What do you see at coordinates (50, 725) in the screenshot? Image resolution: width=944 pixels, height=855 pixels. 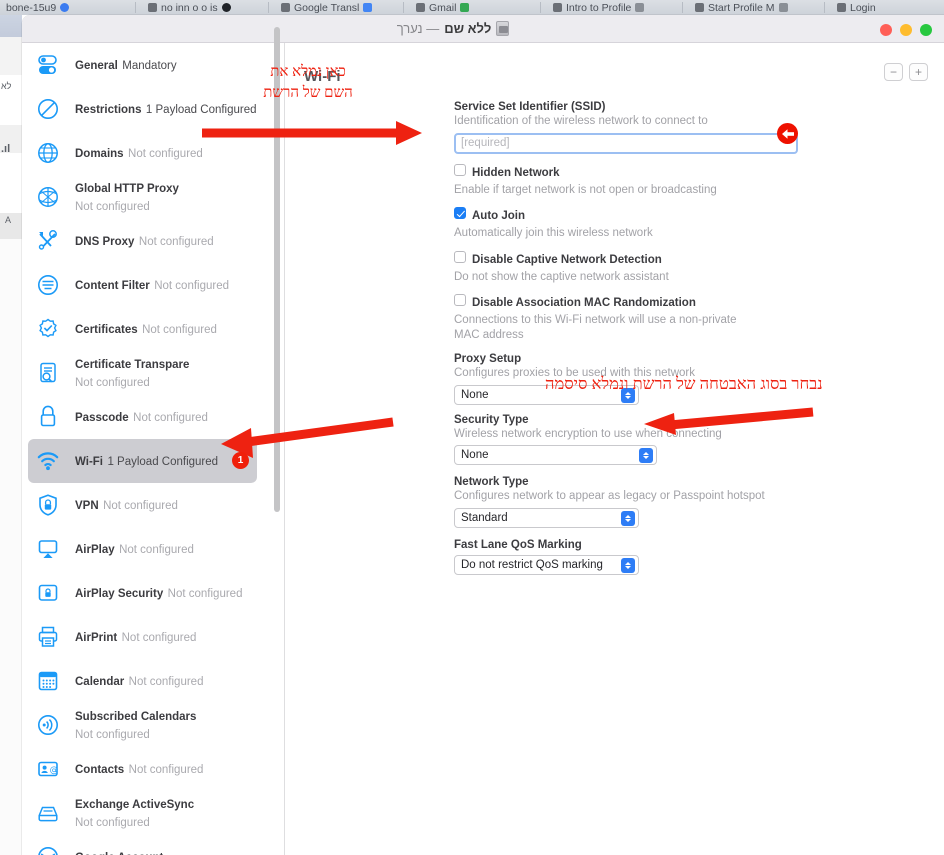 I see `broadcast-icon` at bounding box center [50, 725].